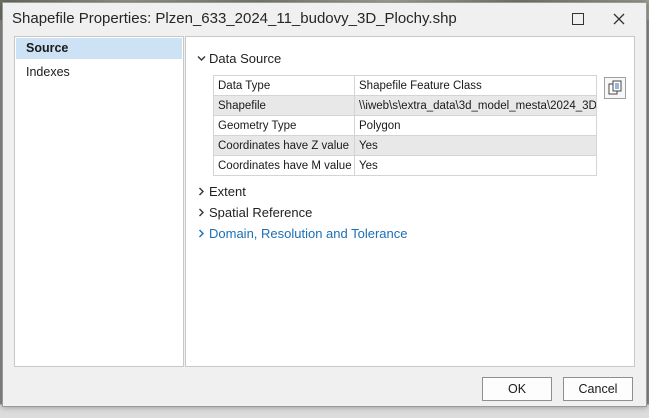 The width and height of the screenshot is (649, 418). I want to click on data-source-title: Data Source, so click(245, 58).